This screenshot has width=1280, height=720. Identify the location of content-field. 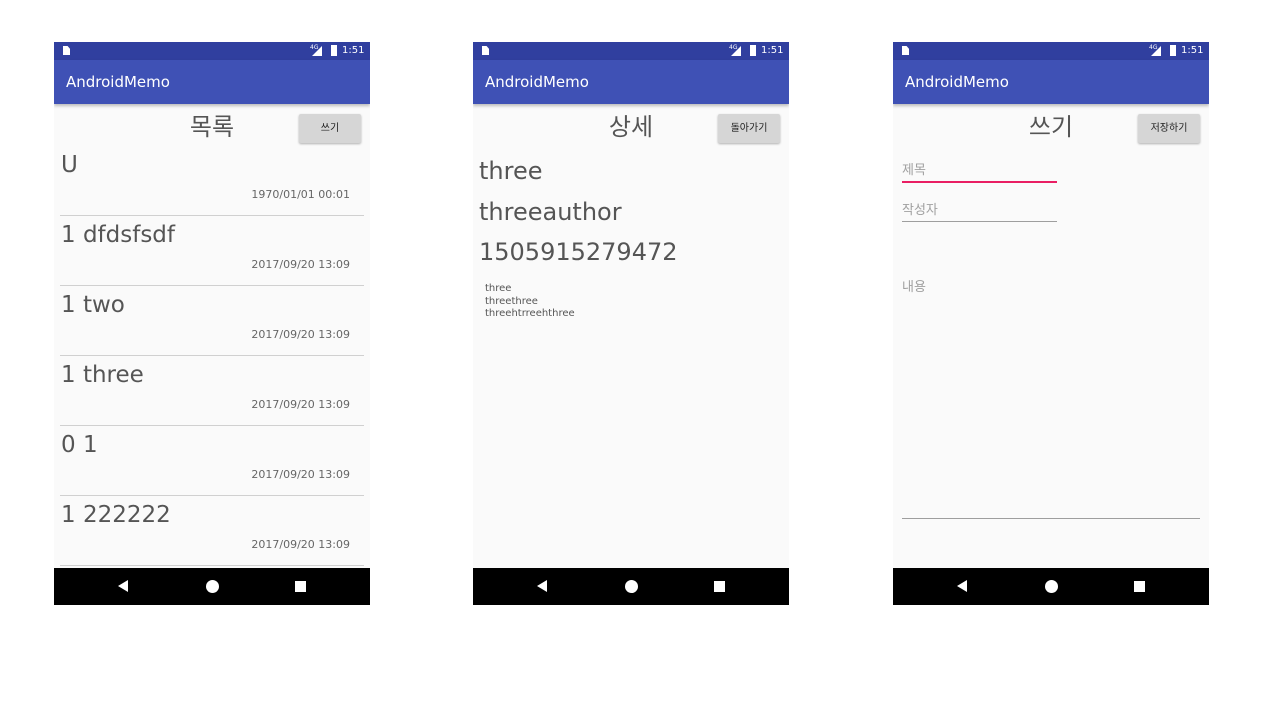
(1051, 397).